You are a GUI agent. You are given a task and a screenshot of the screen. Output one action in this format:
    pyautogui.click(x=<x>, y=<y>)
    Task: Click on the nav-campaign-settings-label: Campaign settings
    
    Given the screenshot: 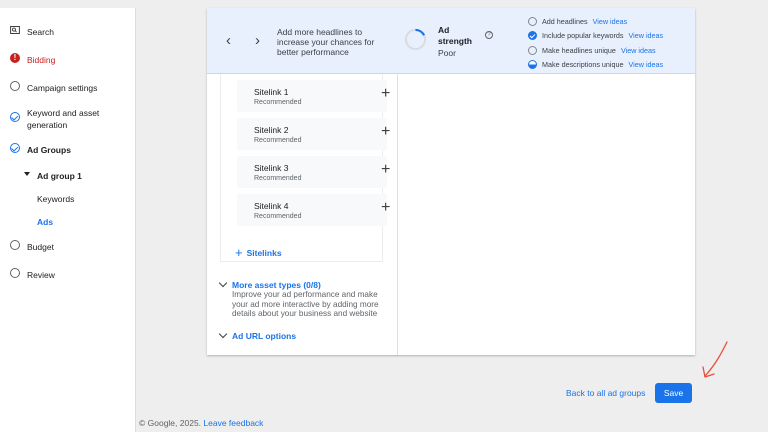 What is the action you would take?
    pyautogui.click(x=62, y=88)
    